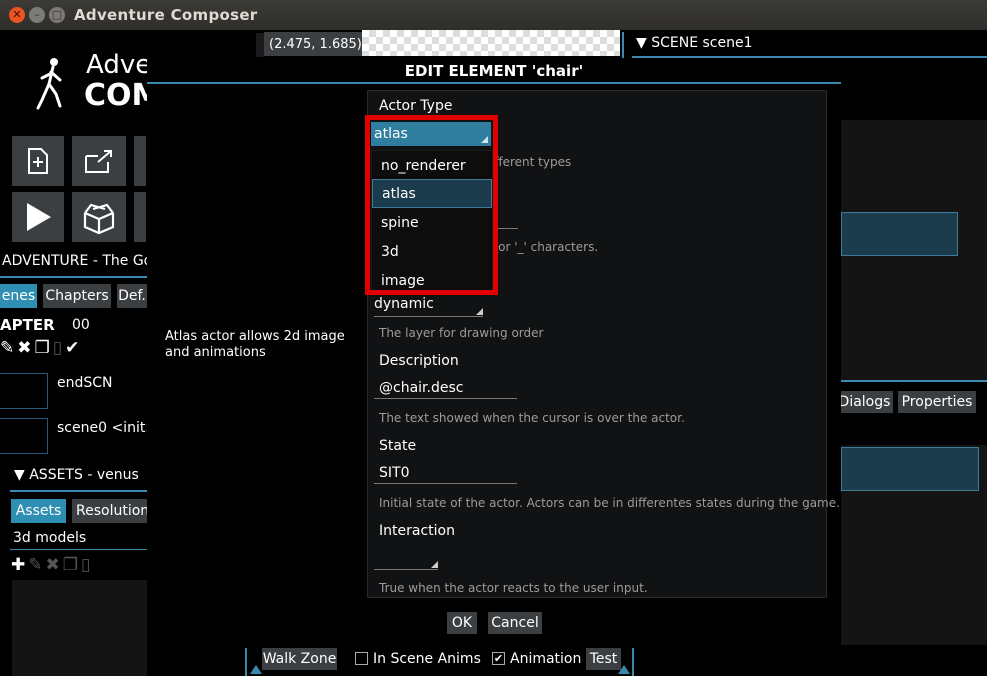  Describe the element at coordinates (79, 628) in the screenshot. I see `asset-list` at that location.